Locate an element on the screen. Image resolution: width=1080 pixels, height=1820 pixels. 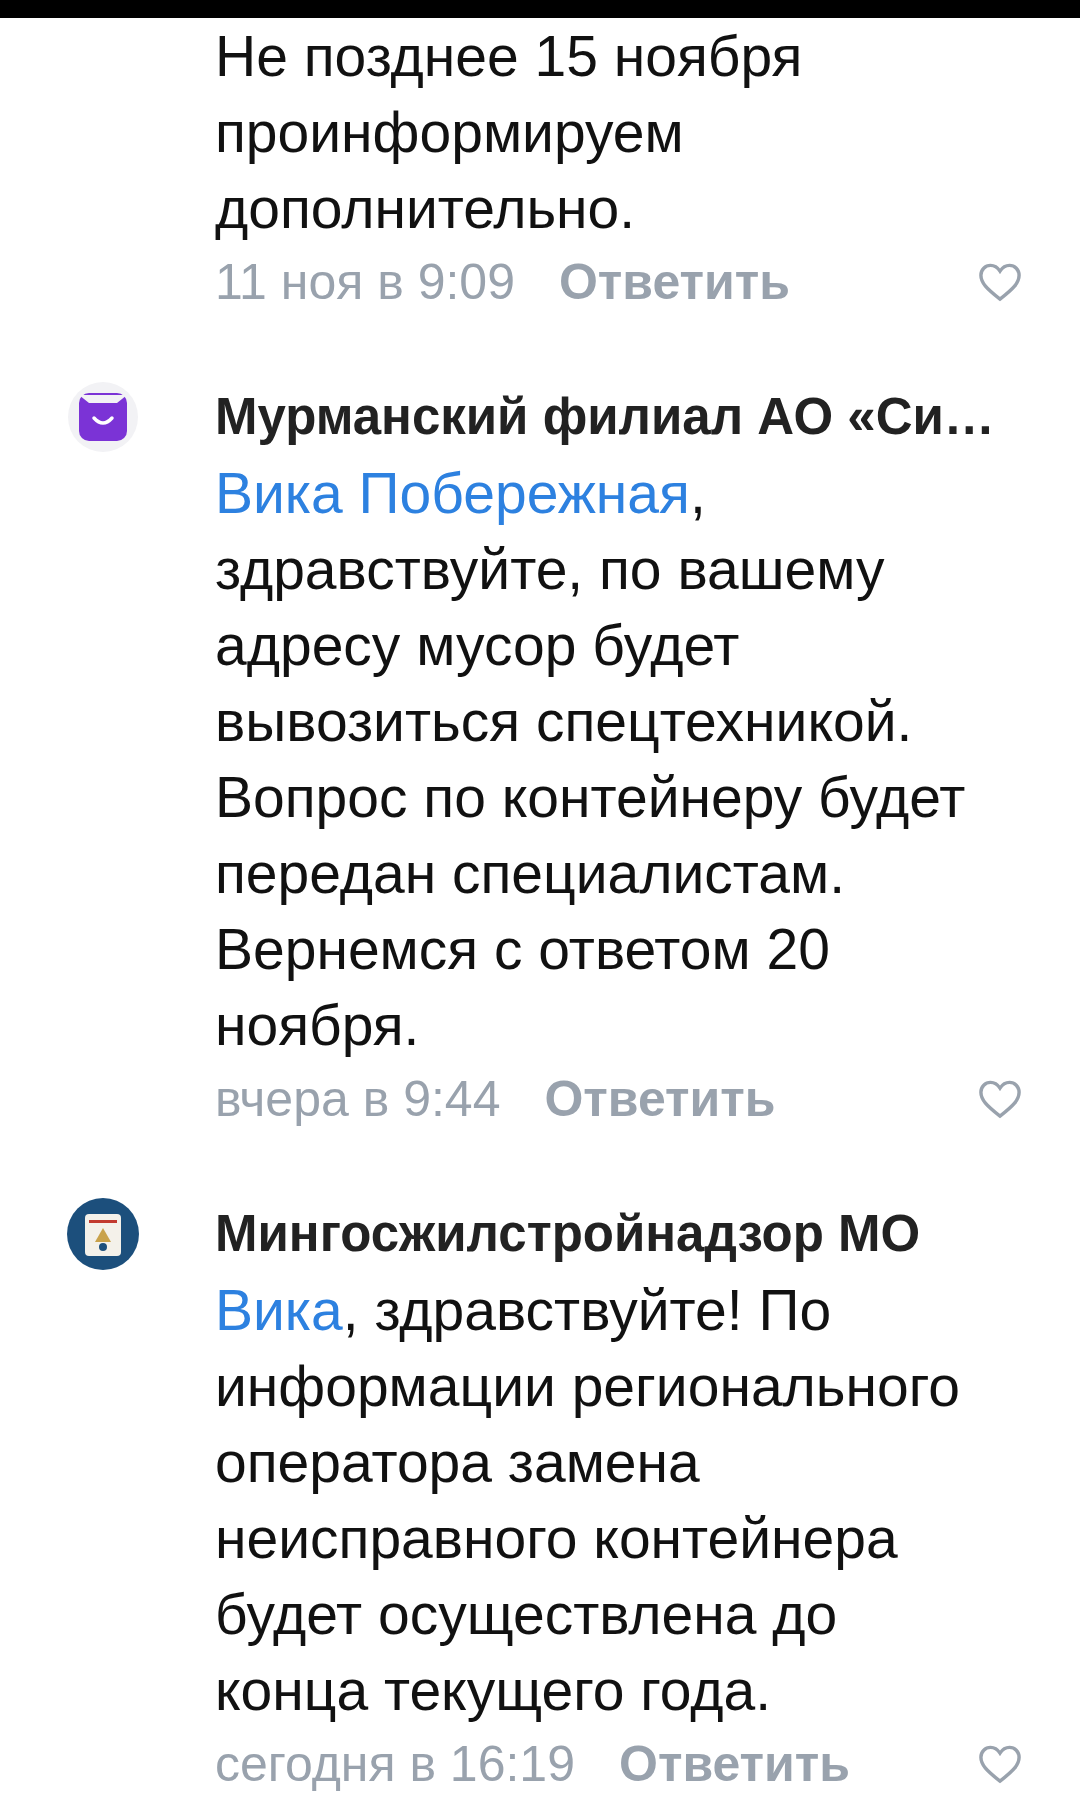
author-name: Мингосжилстройнадзор МО is located at coordinates (606, 1234).